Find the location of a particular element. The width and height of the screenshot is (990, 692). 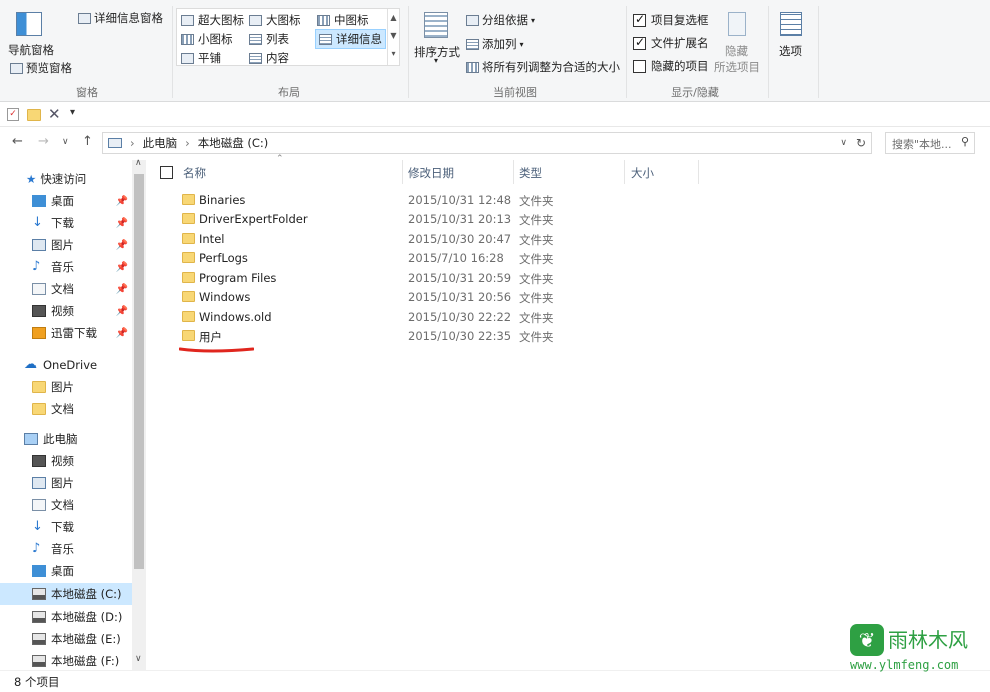

ribbon-separator is located at coordinates (408, 52).